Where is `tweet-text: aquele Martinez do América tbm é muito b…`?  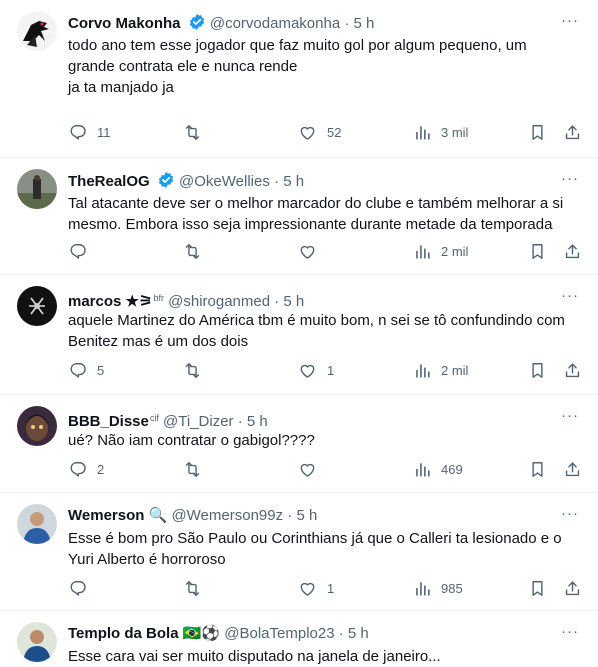
tweet-text: aquele Martinez do América tbm é muito b… is located at coordinates (325, 331).